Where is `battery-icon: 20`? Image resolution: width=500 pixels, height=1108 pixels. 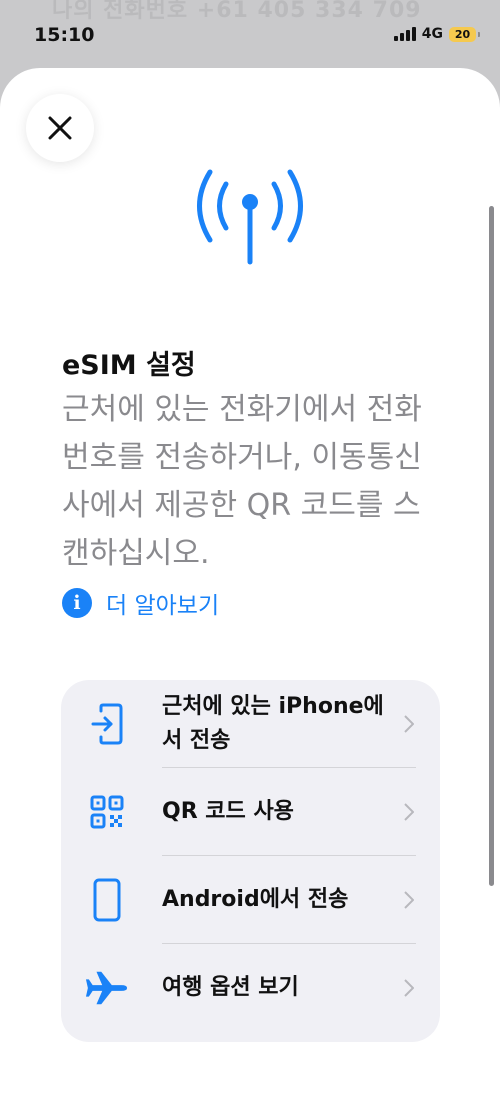
battery-icon: 20 is located at coordinates (464, 34).